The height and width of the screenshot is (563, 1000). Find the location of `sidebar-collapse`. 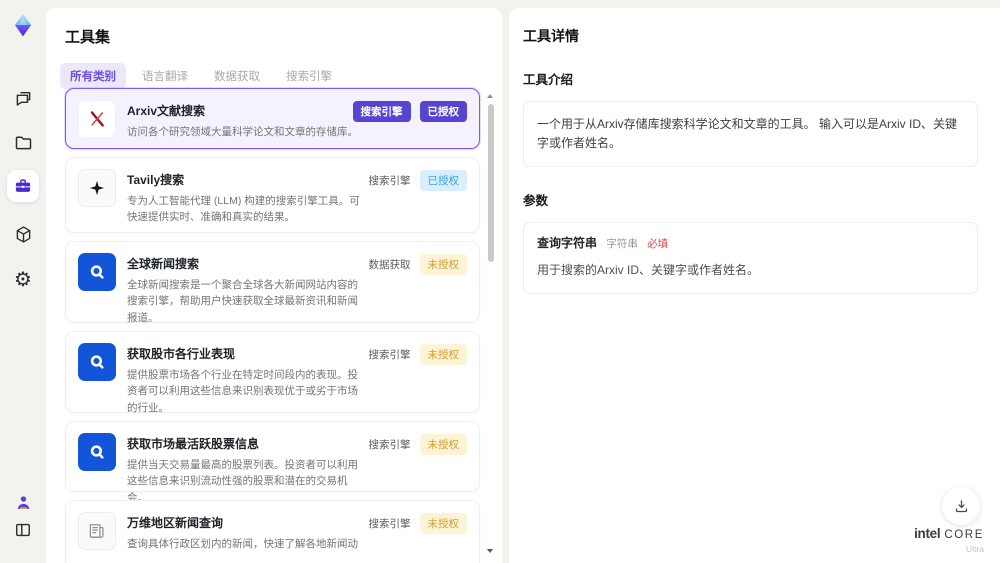

sidebar-collapse is located at coordinates (23, 530).